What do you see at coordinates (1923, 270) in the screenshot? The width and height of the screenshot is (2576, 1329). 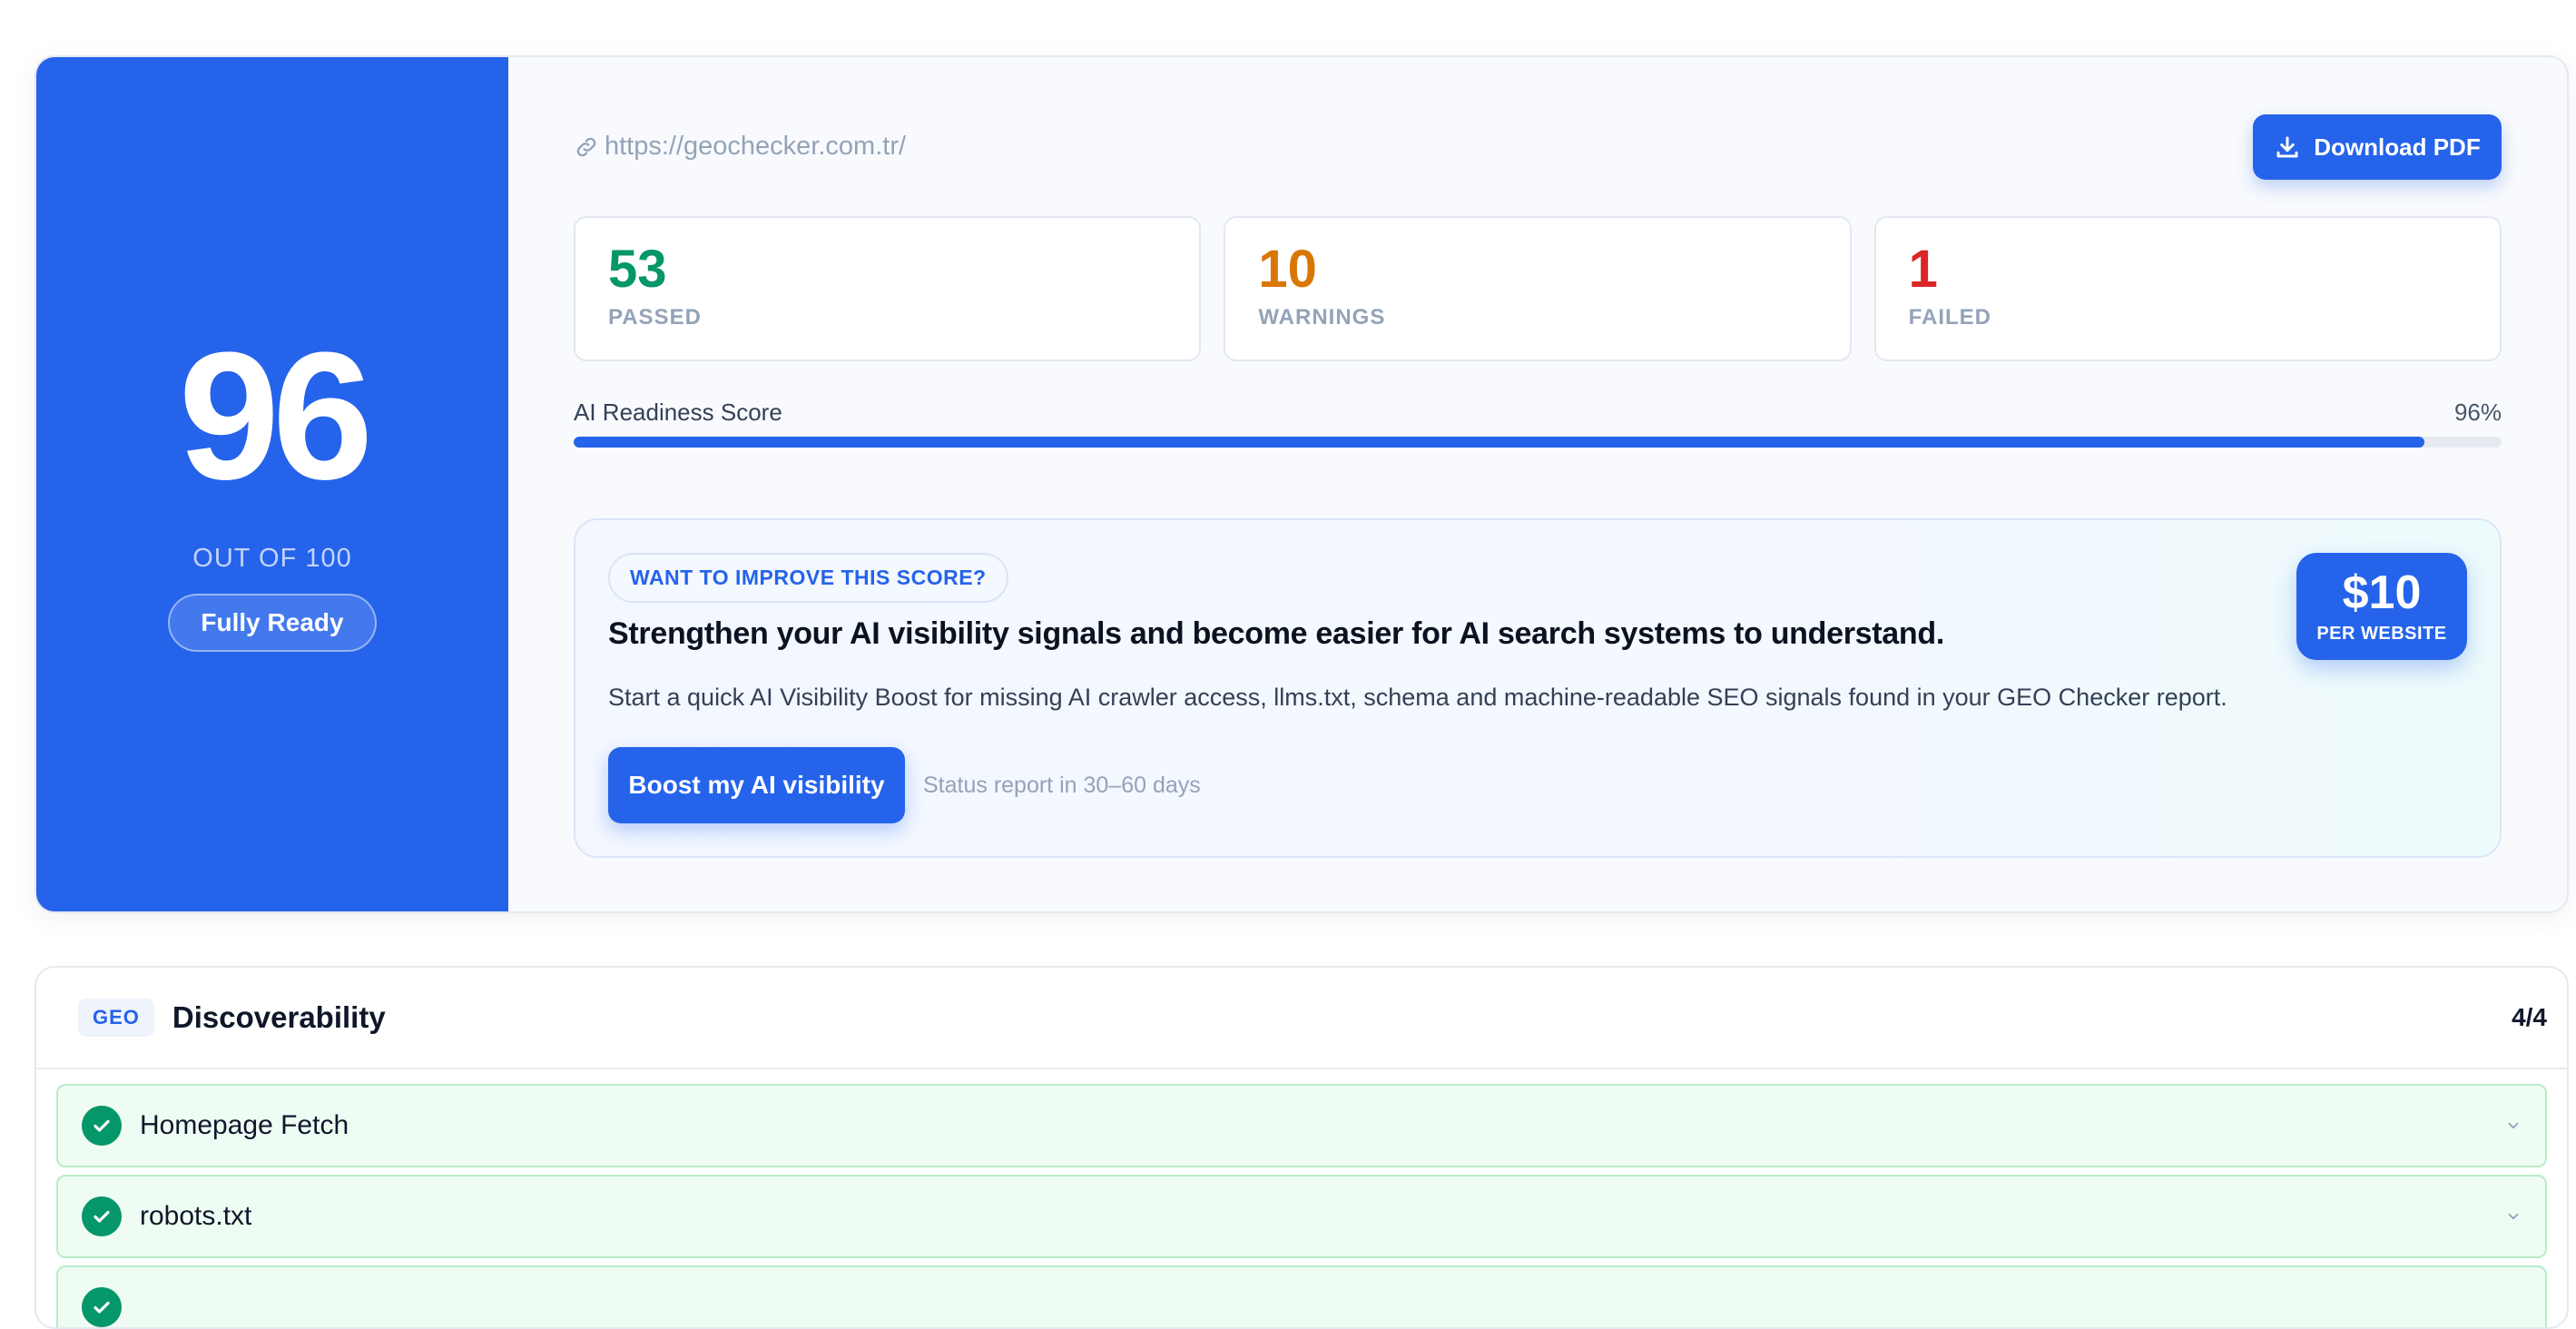 I see `failed-count: 1` at bounding box center [1923, 270].